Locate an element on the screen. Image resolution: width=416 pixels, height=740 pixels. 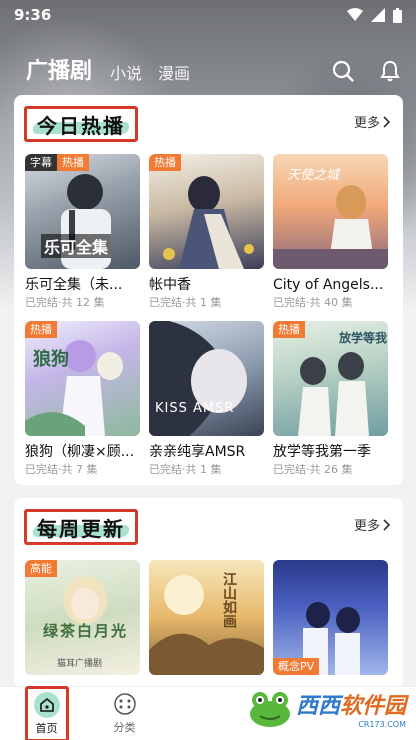
tab-novel: 小说 is located at coordinates (126, 74).